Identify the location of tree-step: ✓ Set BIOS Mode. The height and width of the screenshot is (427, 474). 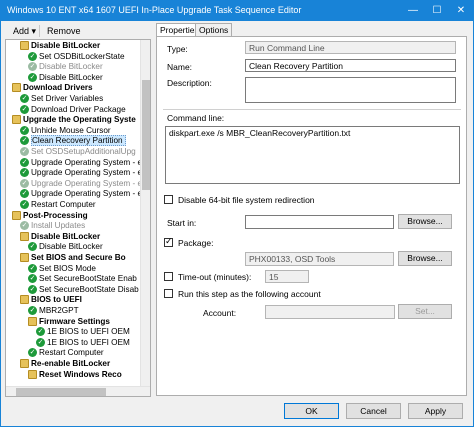
(62, 268).